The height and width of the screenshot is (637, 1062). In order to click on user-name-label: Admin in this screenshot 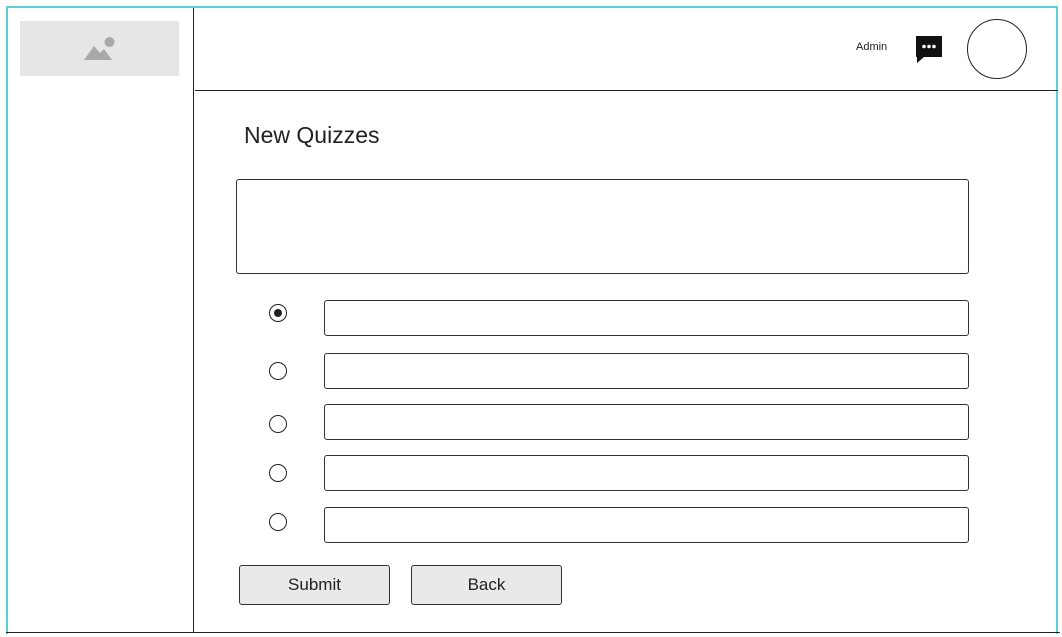, I will do `click(872, 47)`.